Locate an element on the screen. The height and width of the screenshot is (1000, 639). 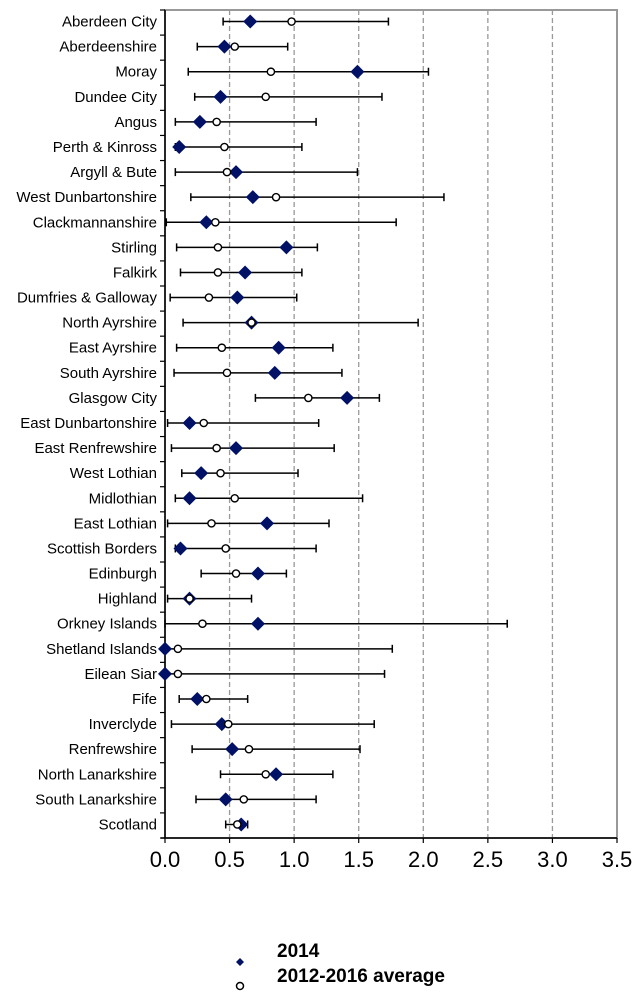
category-label: West Lothian is located at coordinates (113, 473).